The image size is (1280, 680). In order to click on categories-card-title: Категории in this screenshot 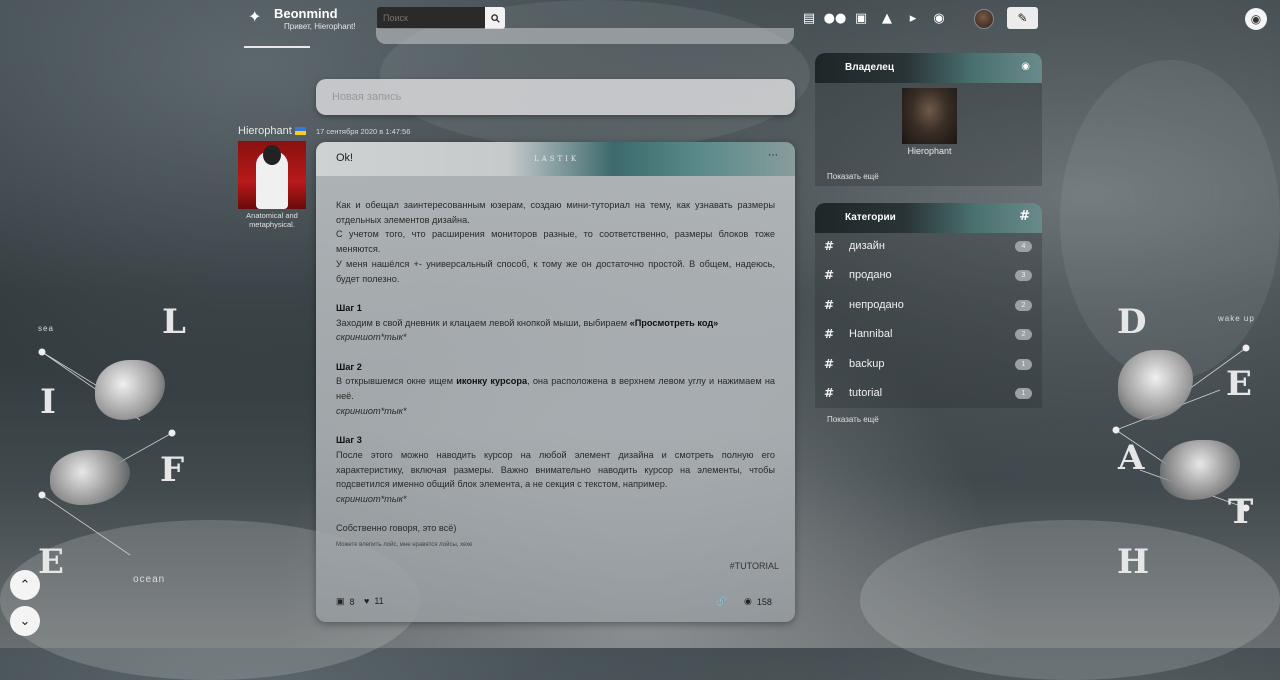, I will do `click(870, 217)`.